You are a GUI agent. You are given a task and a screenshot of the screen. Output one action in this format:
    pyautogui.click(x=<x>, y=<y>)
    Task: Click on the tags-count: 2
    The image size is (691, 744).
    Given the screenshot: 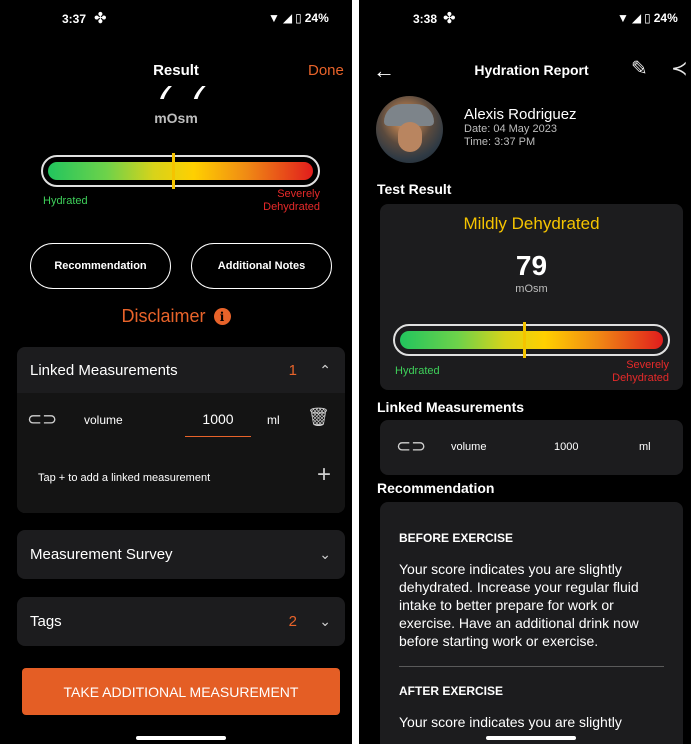 What is the action you would take?
    pyautogui.click(x=292, y=621)
    